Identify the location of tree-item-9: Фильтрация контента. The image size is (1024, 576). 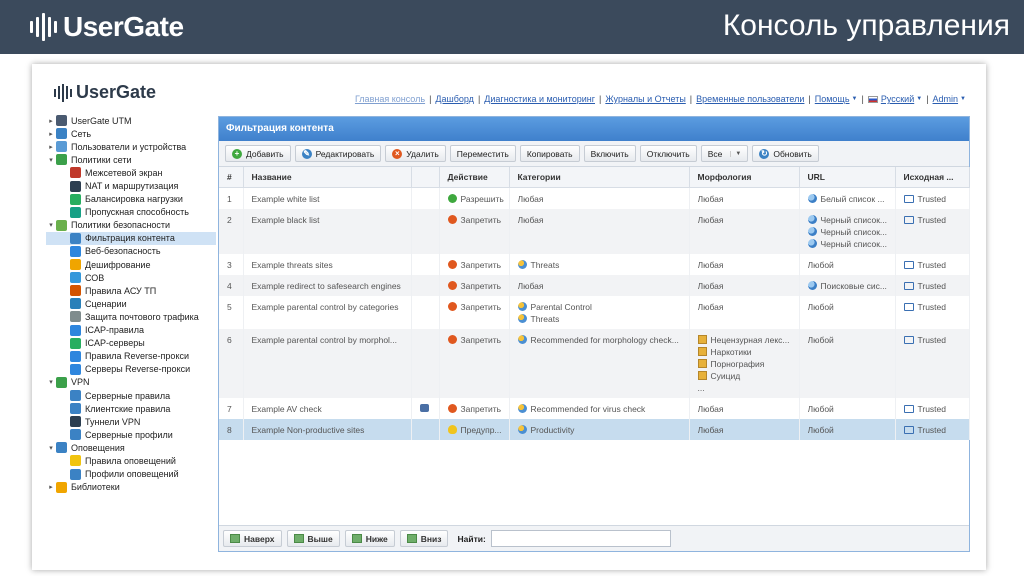
(131, 238).